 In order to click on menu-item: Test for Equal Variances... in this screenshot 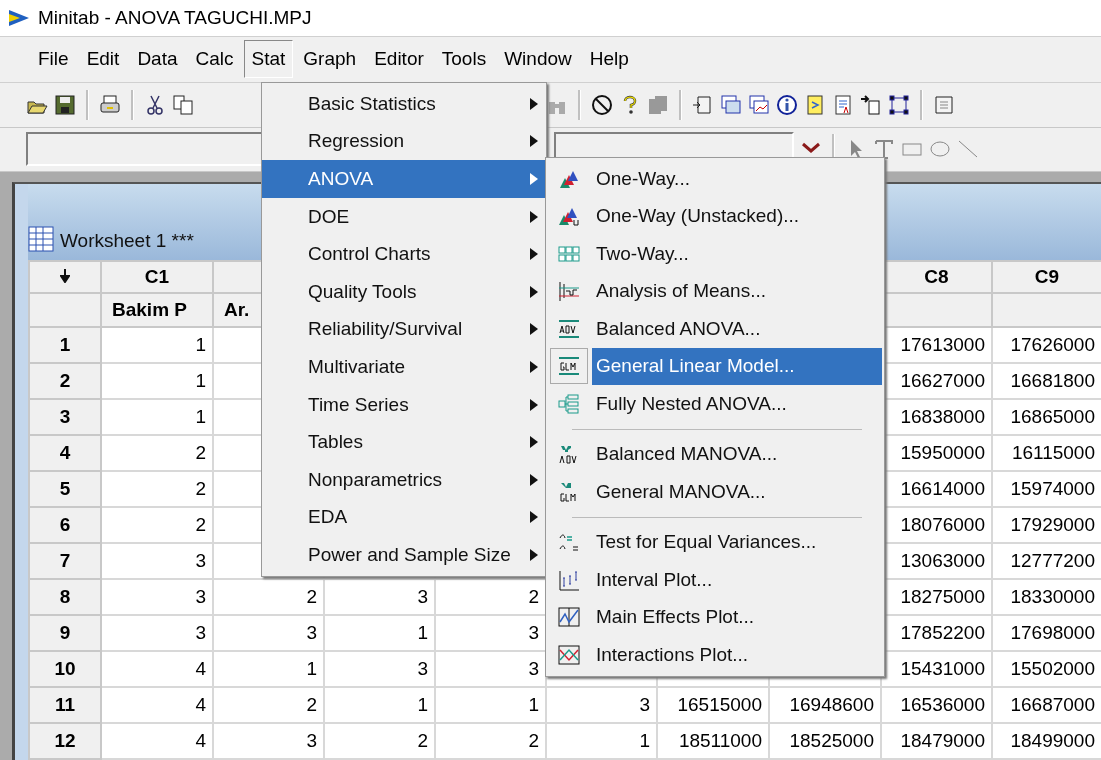, I will do `click(737, 542)`.